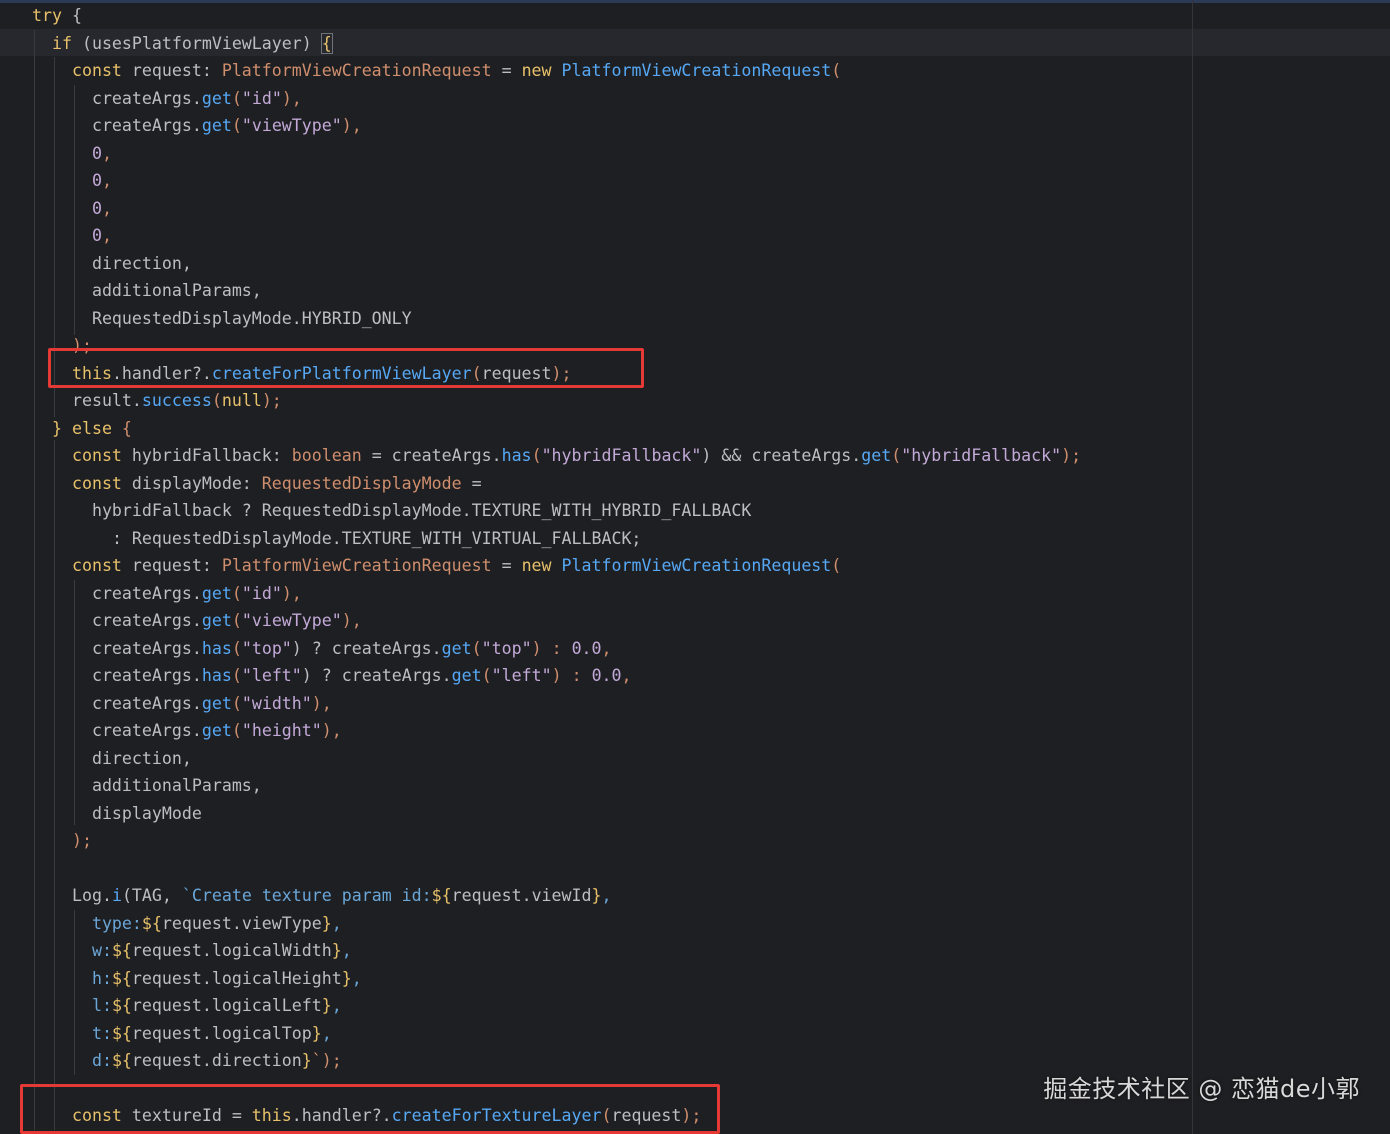 The width and height of the screenshot is (1390, 1134). What do you see at coordinates (146, 813) in the screenshot?
I see `code-token: displayMode` at bounding box center [146, 813].